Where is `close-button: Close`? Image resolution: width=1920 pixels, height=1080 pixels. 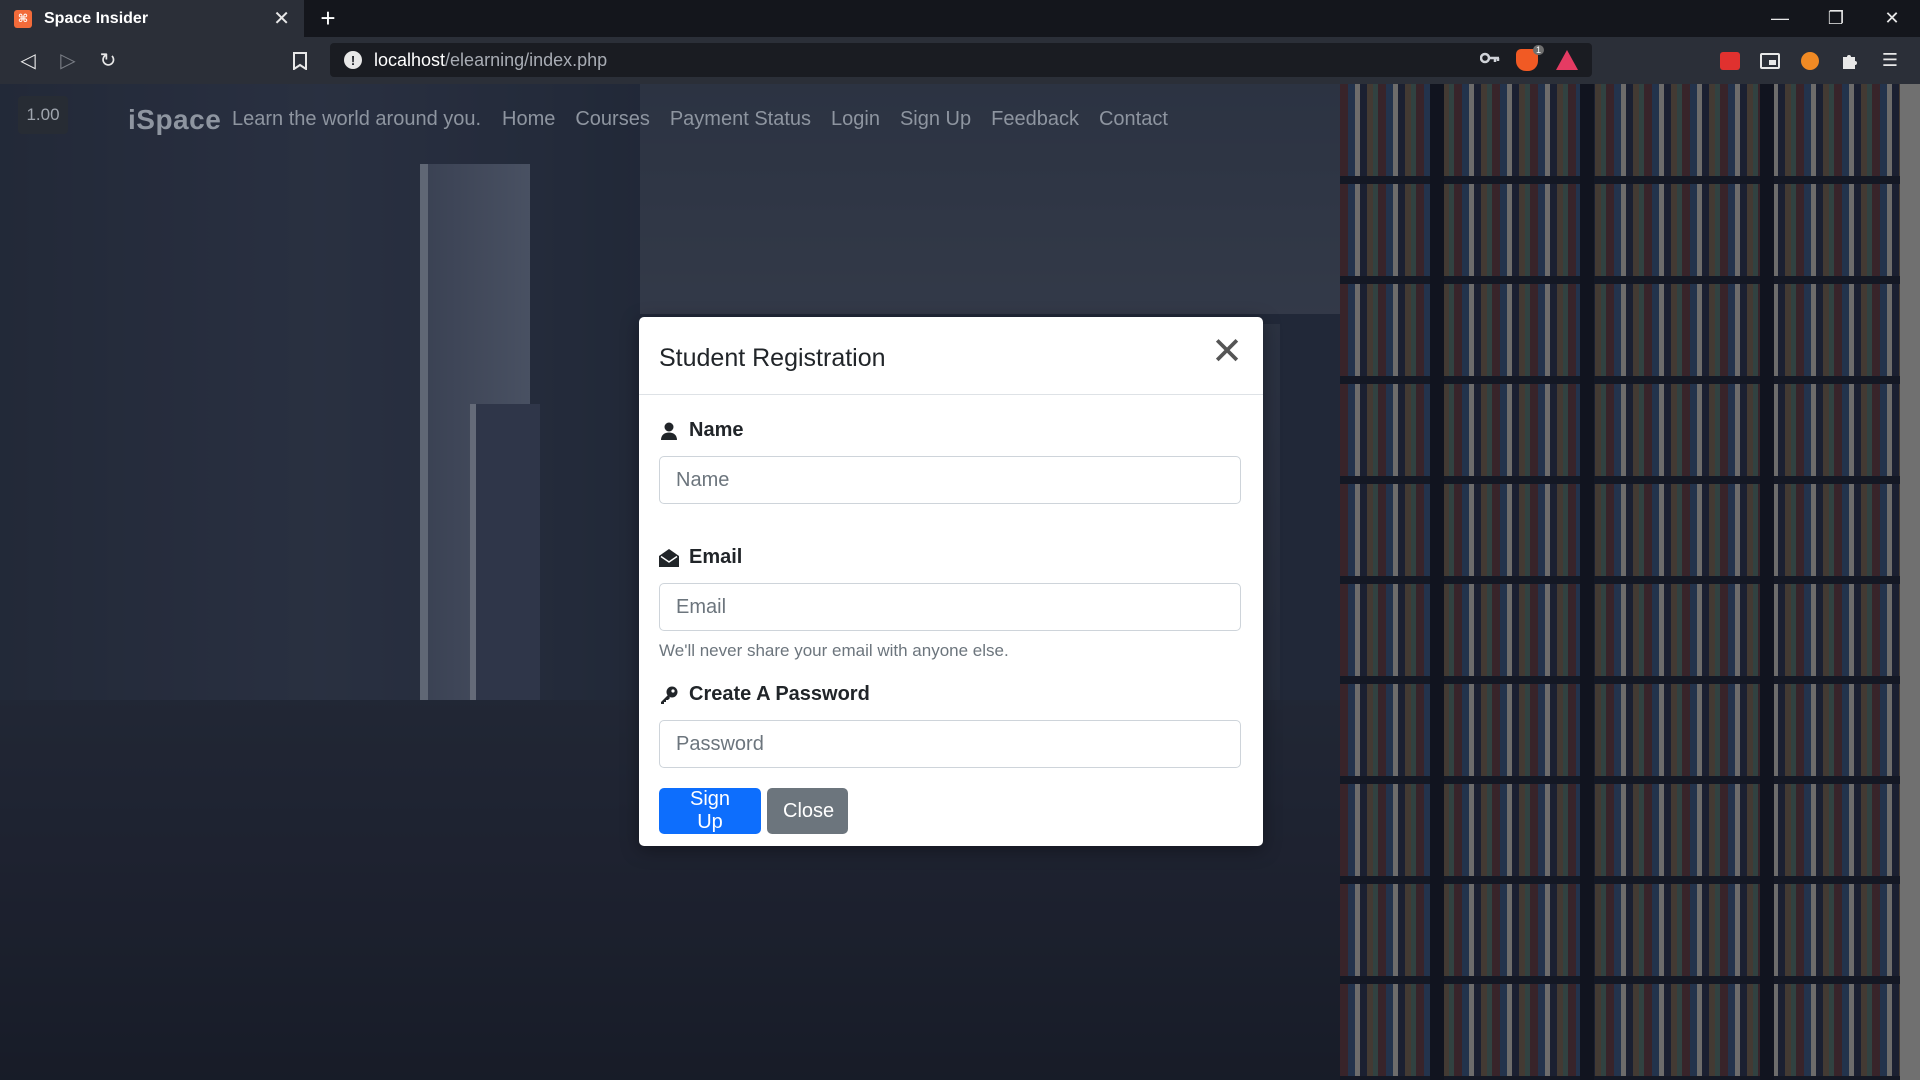 close-button: Close is located at coordinates (807, 811).